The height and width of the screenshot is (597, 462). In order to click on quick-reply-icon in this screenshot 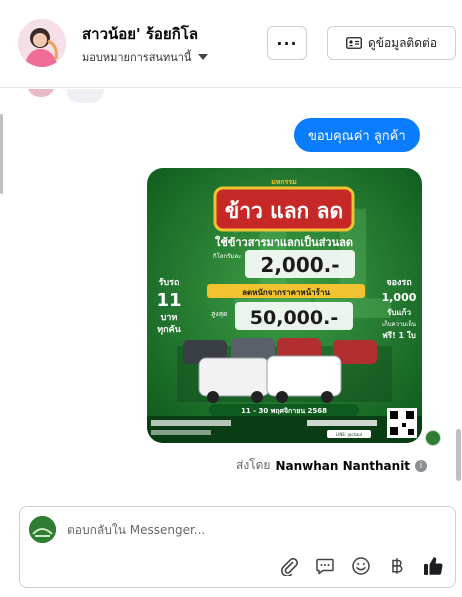, I will do `click(325, 566)`.